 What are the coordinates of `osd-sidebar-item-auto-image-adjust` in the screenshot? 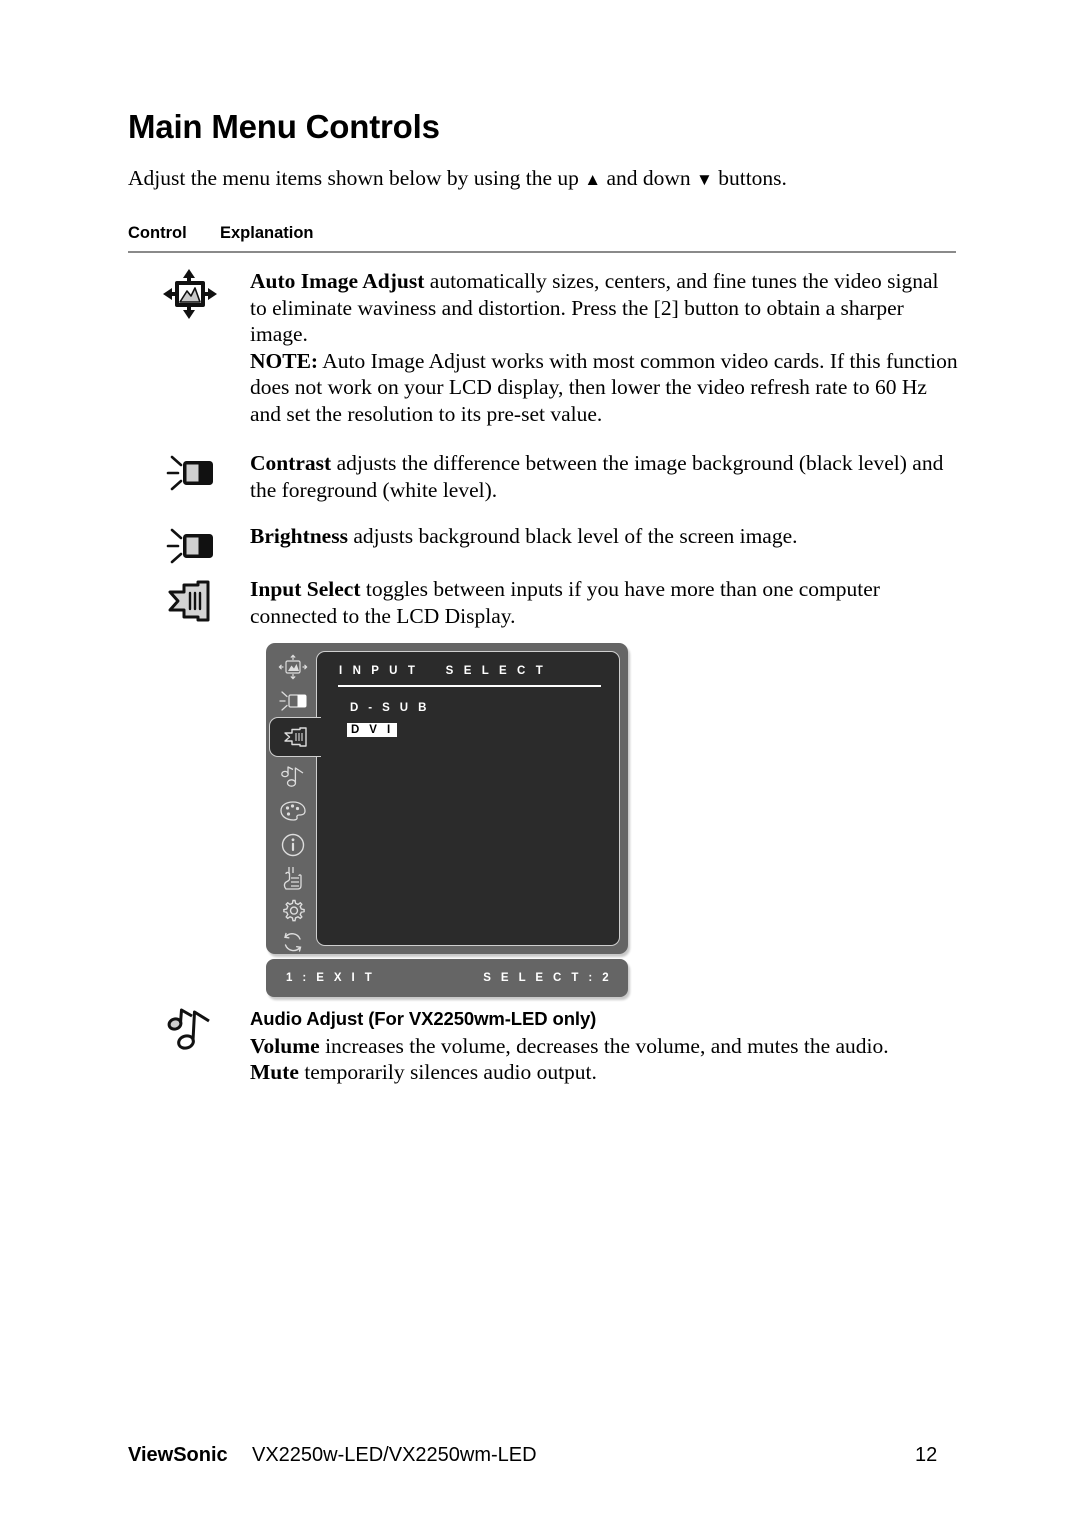 It's located at (293, 667).